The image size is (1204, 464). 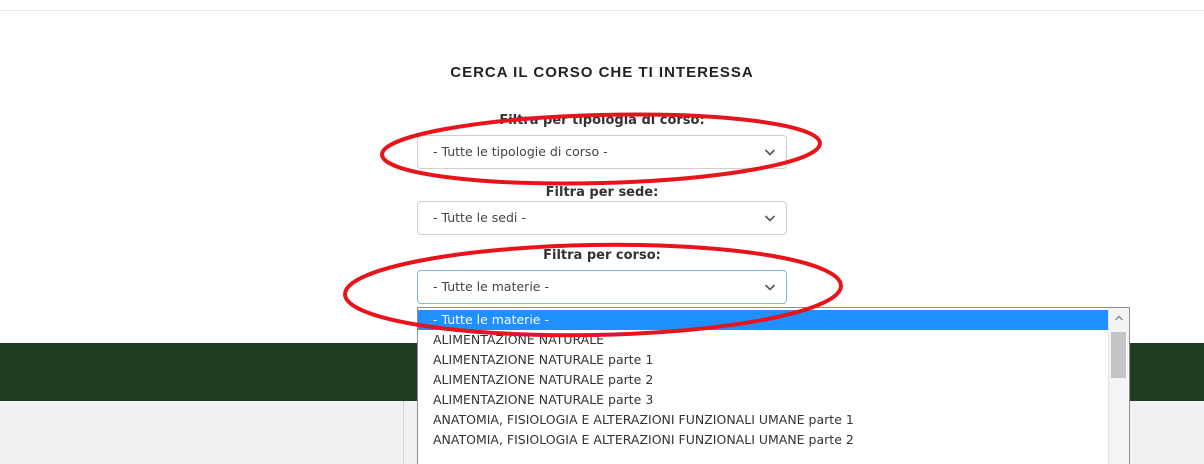 What do you see at coordinates (602, 120) in the screenshot?
I see `filter-type-label: Filtra per tipologia di corso:` at bounding box center [602, 120].